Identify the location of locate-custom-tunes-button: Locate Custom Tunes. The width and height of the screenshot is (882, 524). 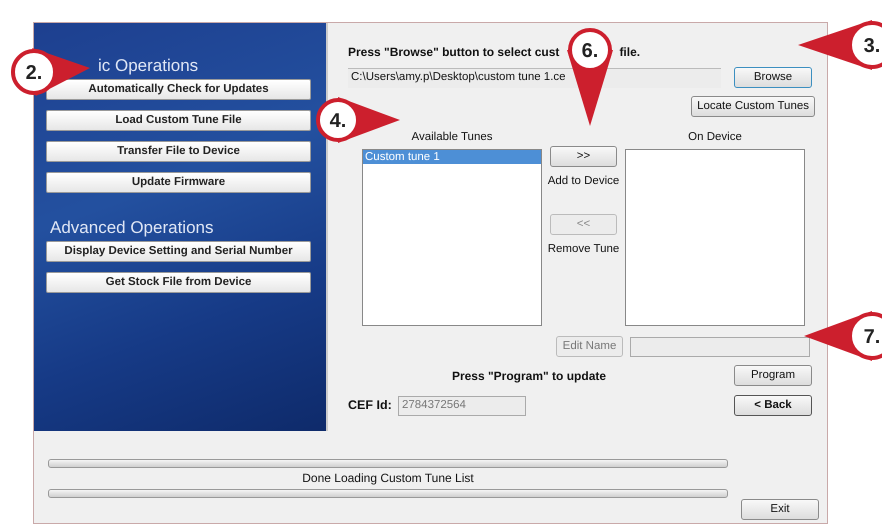
(753, 106).